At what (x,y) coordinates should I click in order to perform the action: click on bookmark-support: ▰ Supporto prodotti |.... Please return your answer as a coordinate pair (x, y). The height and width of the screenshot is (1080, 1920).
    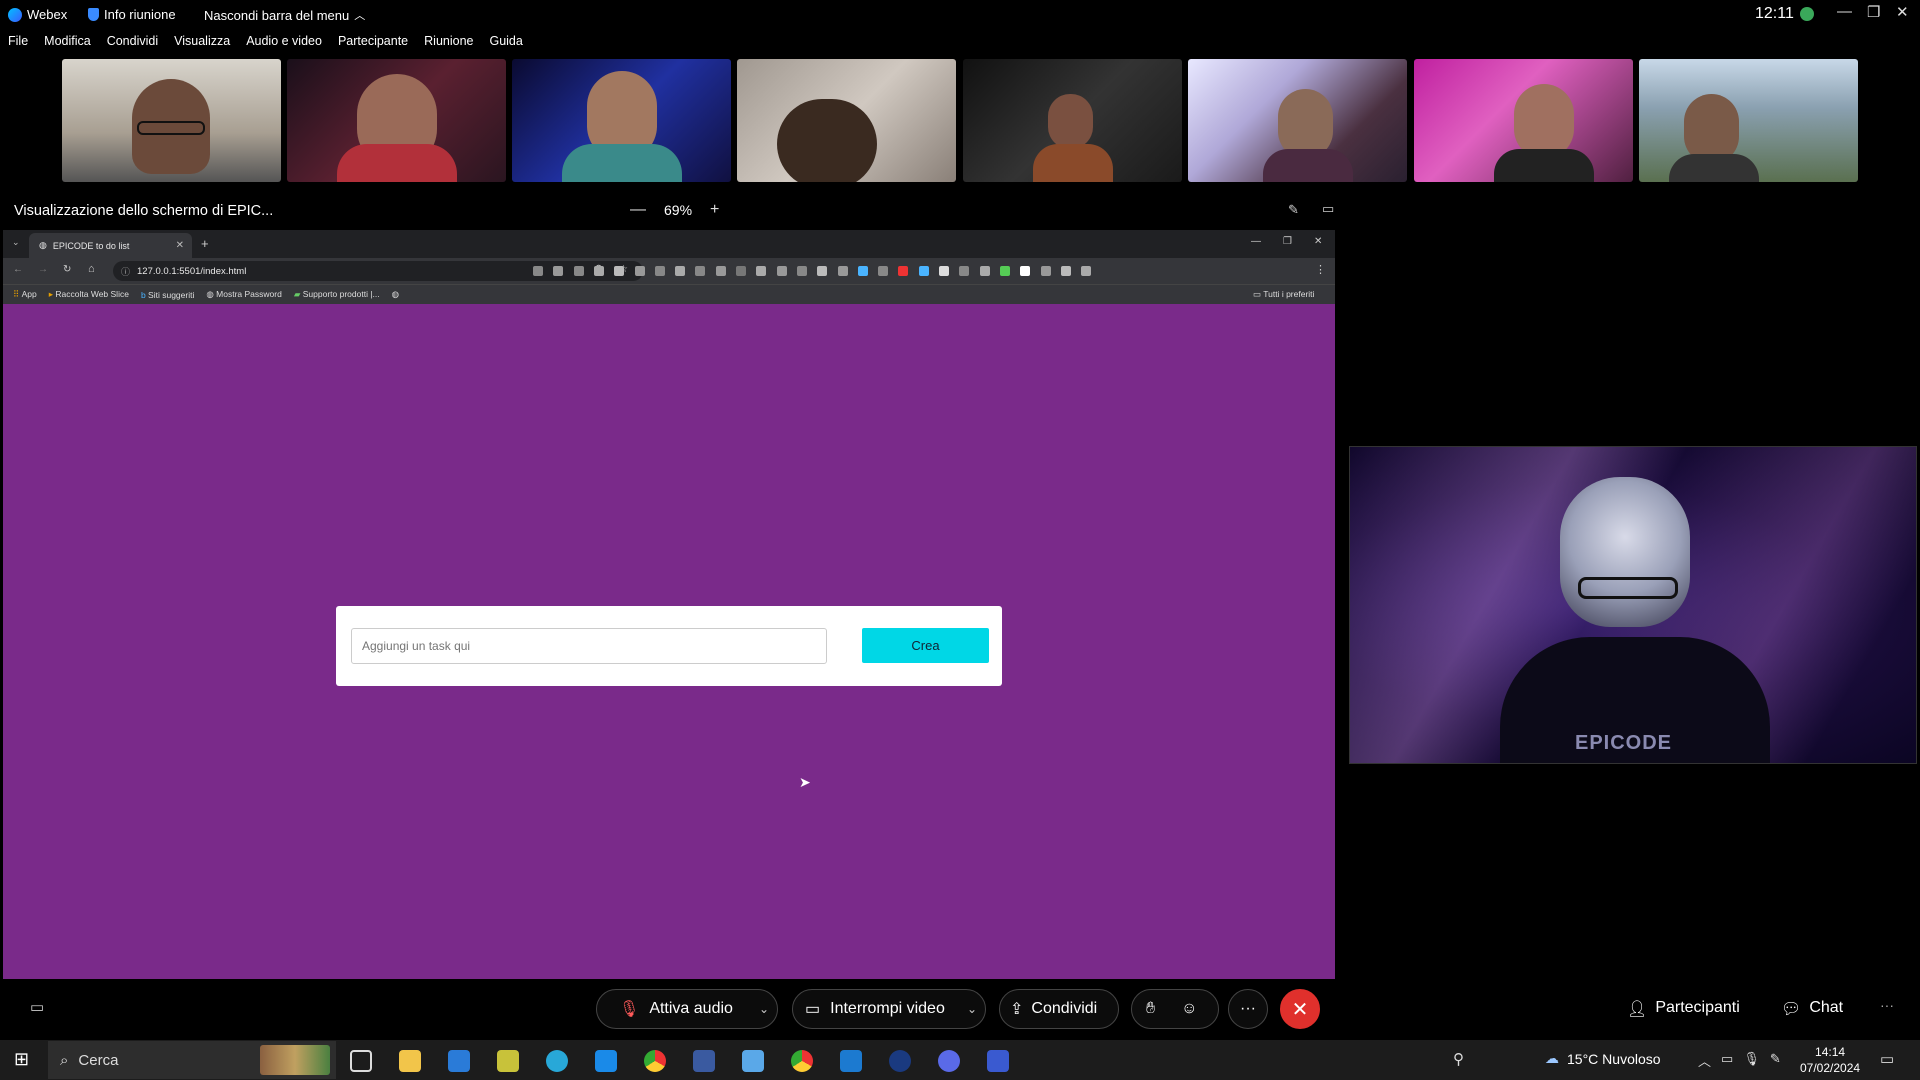
    Looking at the image, I should click on (337, 294).